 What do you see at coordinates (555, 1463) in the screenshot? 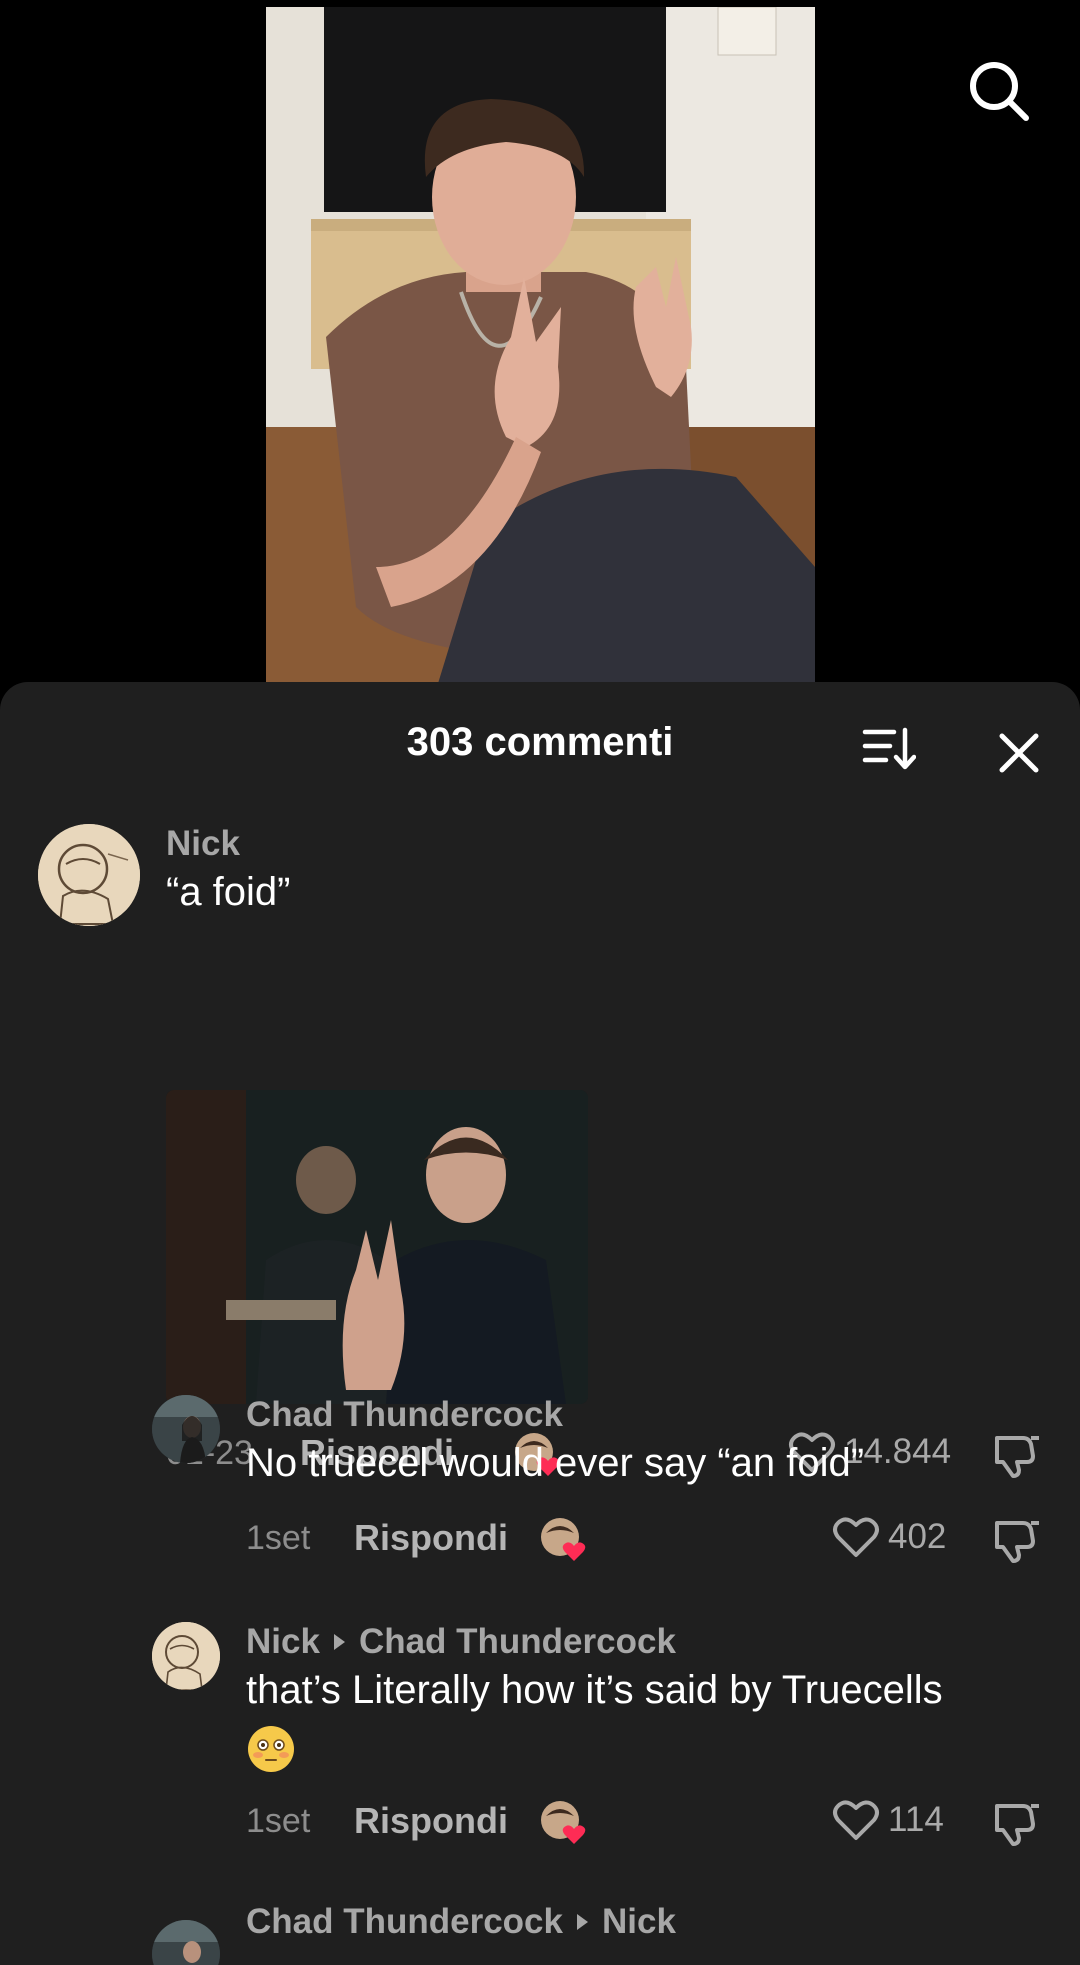
I see `comment-text: No truecel would ever say “an foid”` at bounding box center [555, 1463].